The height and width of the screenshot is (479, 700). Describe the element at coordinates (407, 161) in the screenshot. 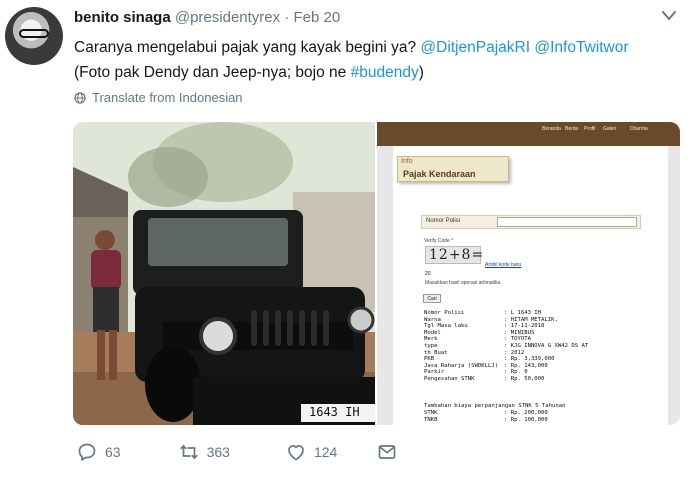

I see `info-label: Info` at that location.